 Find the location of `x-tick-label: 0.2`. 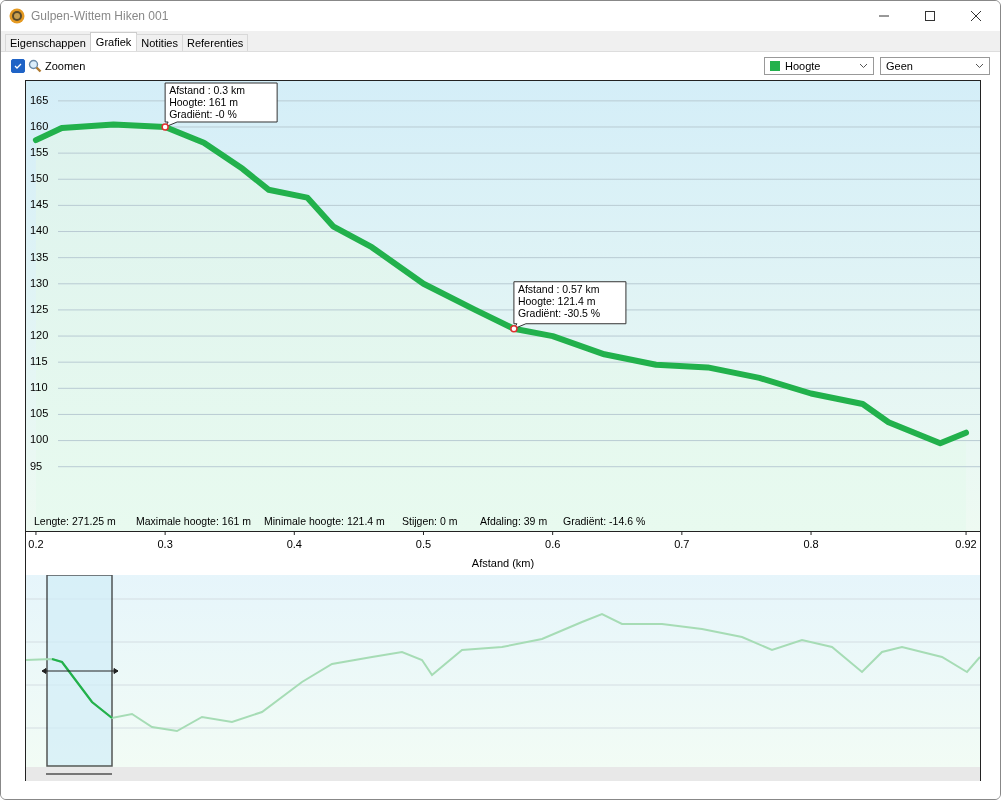

x-tick-label: 0.2 is located at coordinates (36, 544).